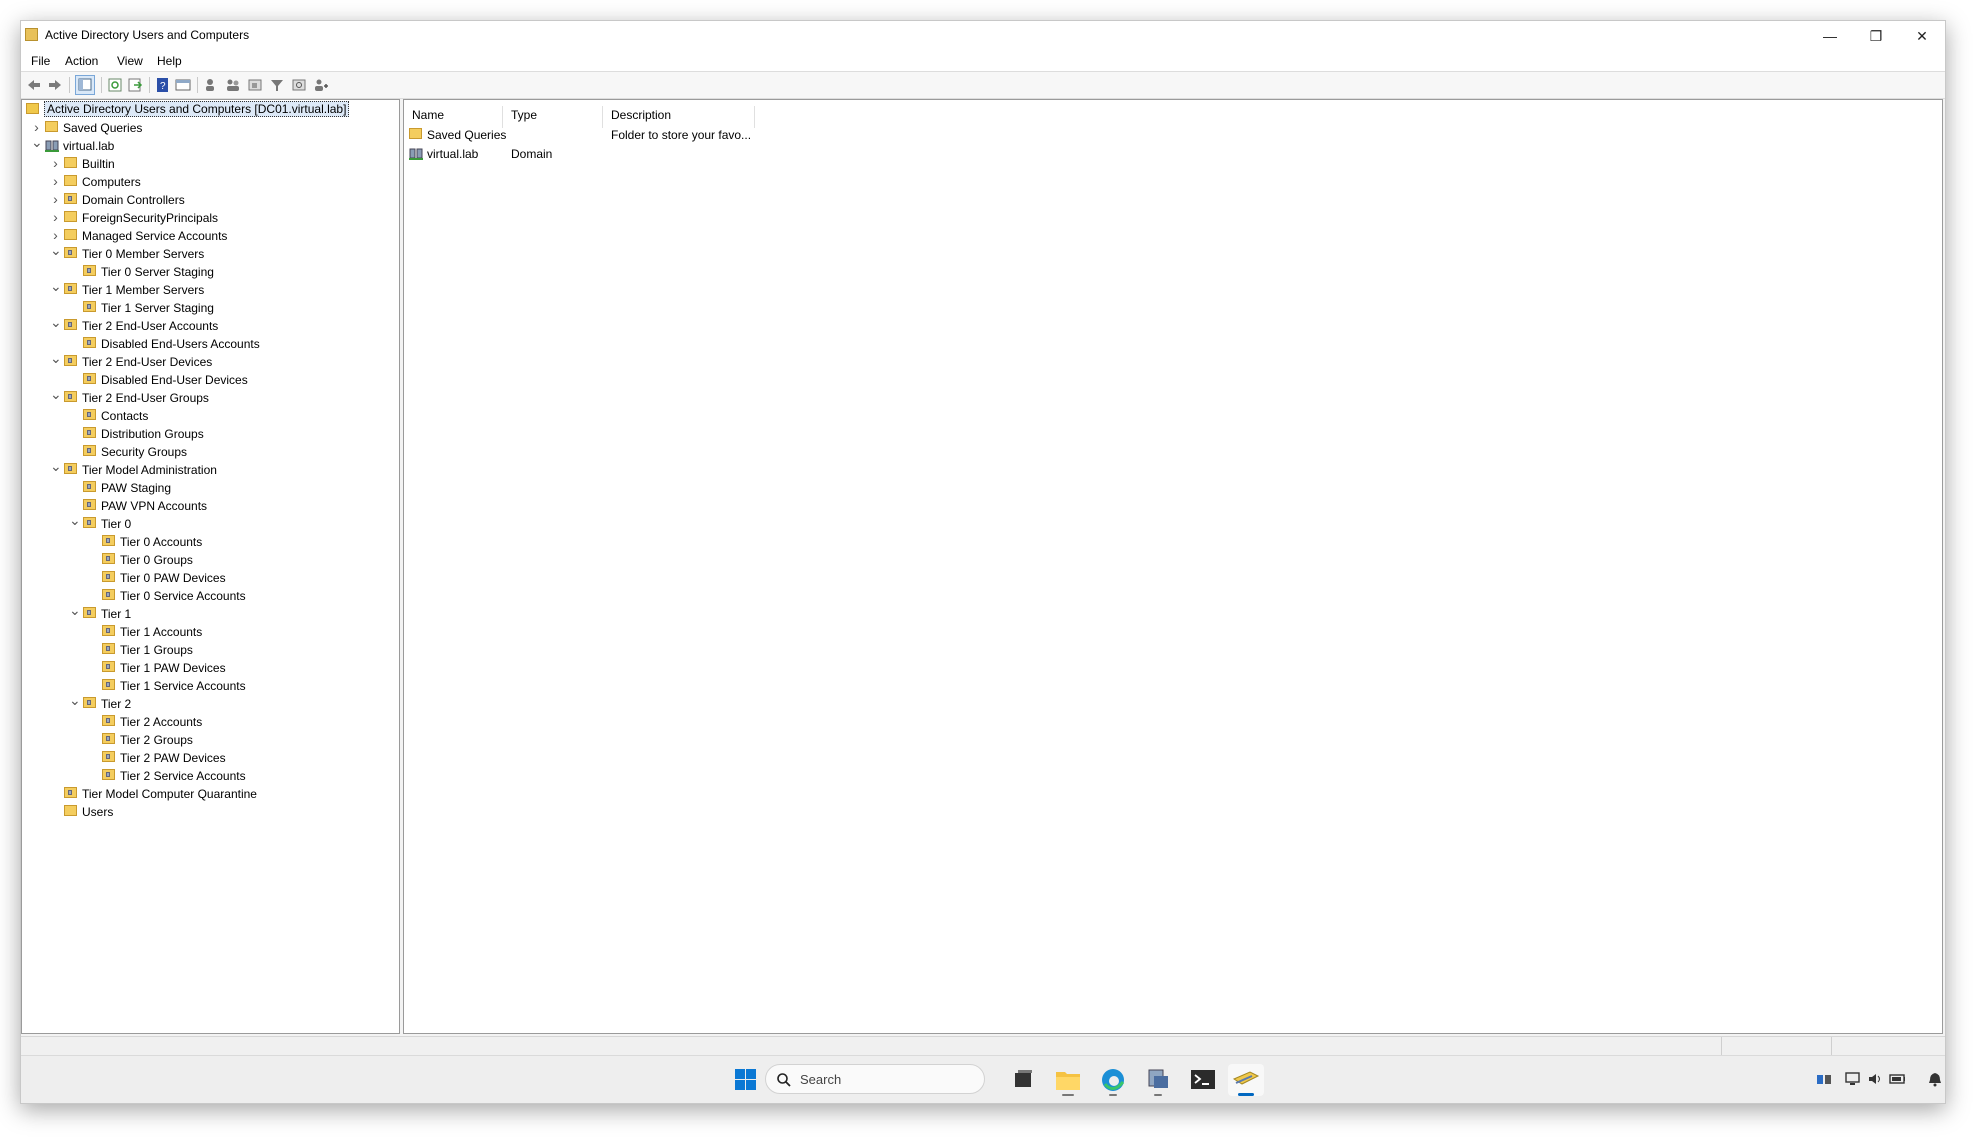 This screenshot has height=1143, width=1984. I want to click on close-button: ✕, so click(1922, 36).